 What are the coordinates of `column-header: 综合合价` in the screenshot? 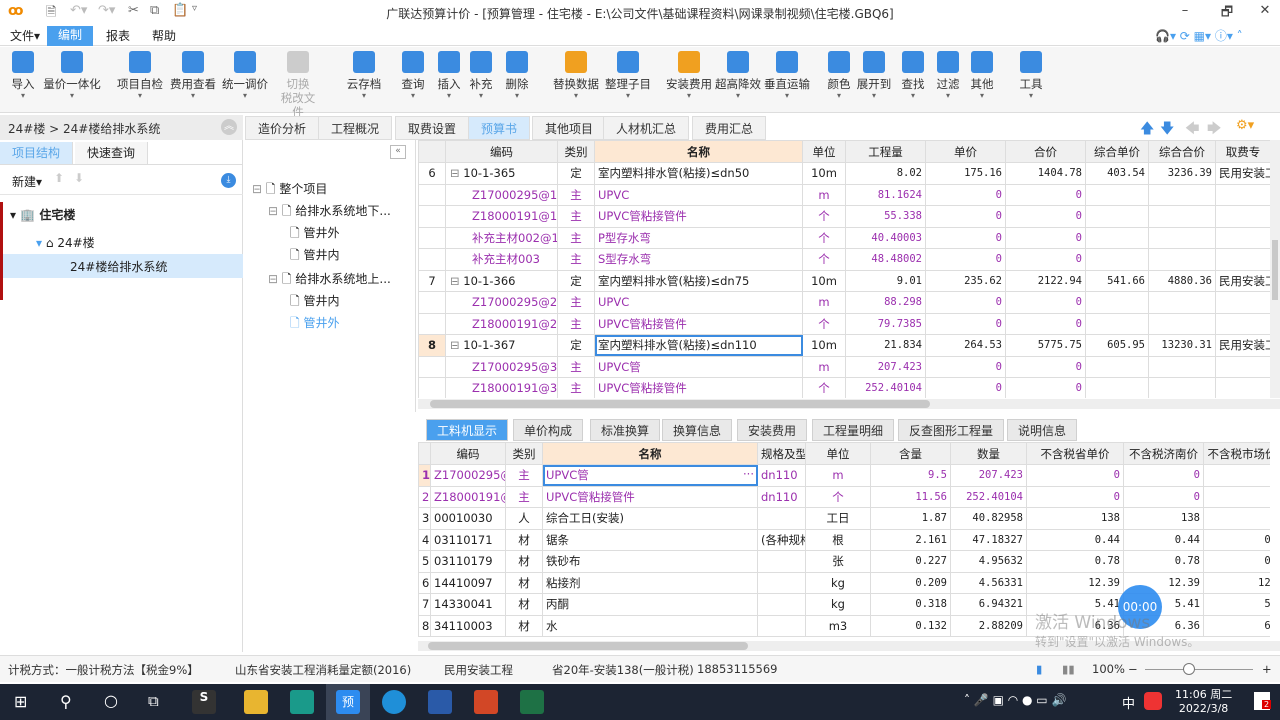 It's located at (1182, 151).